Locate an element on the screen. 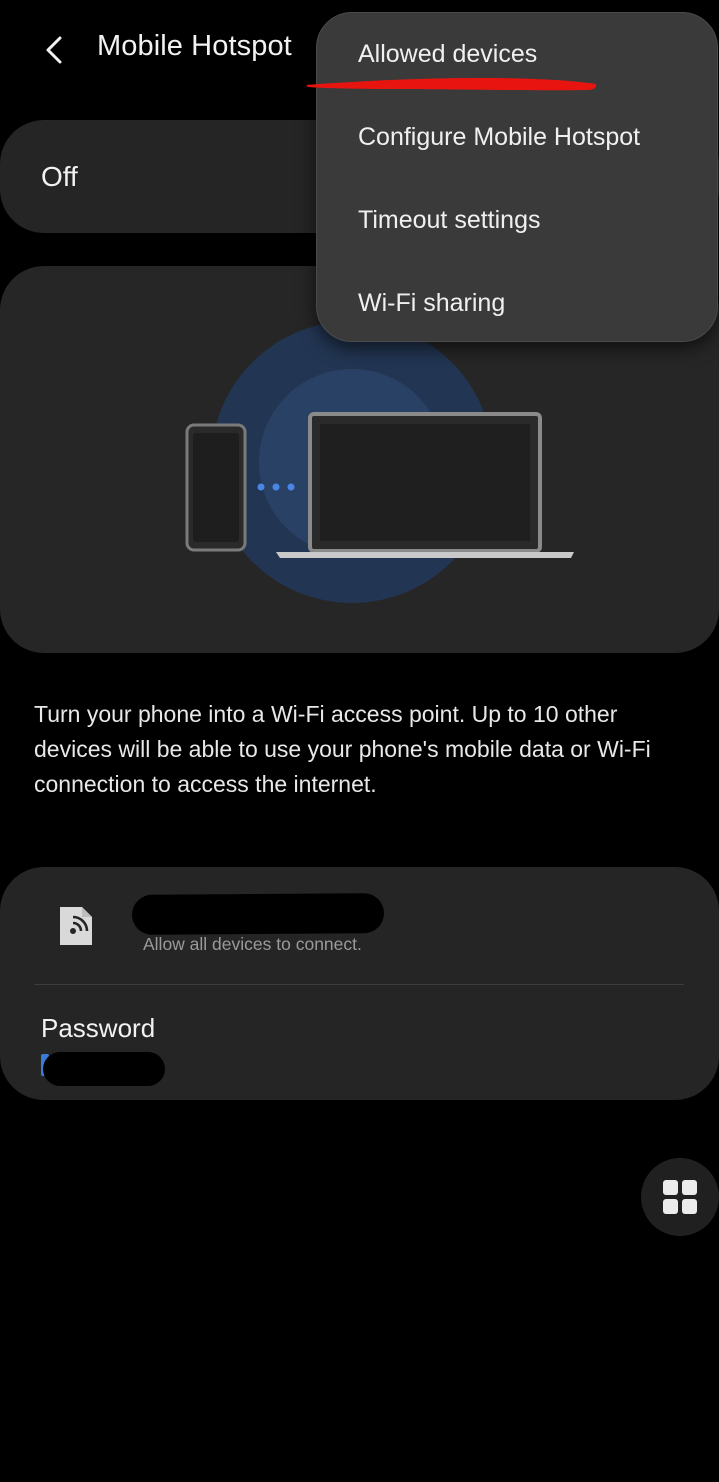 This screenshot has height=1482, width=719. grid-icon is located at coordinates (680, 1197).